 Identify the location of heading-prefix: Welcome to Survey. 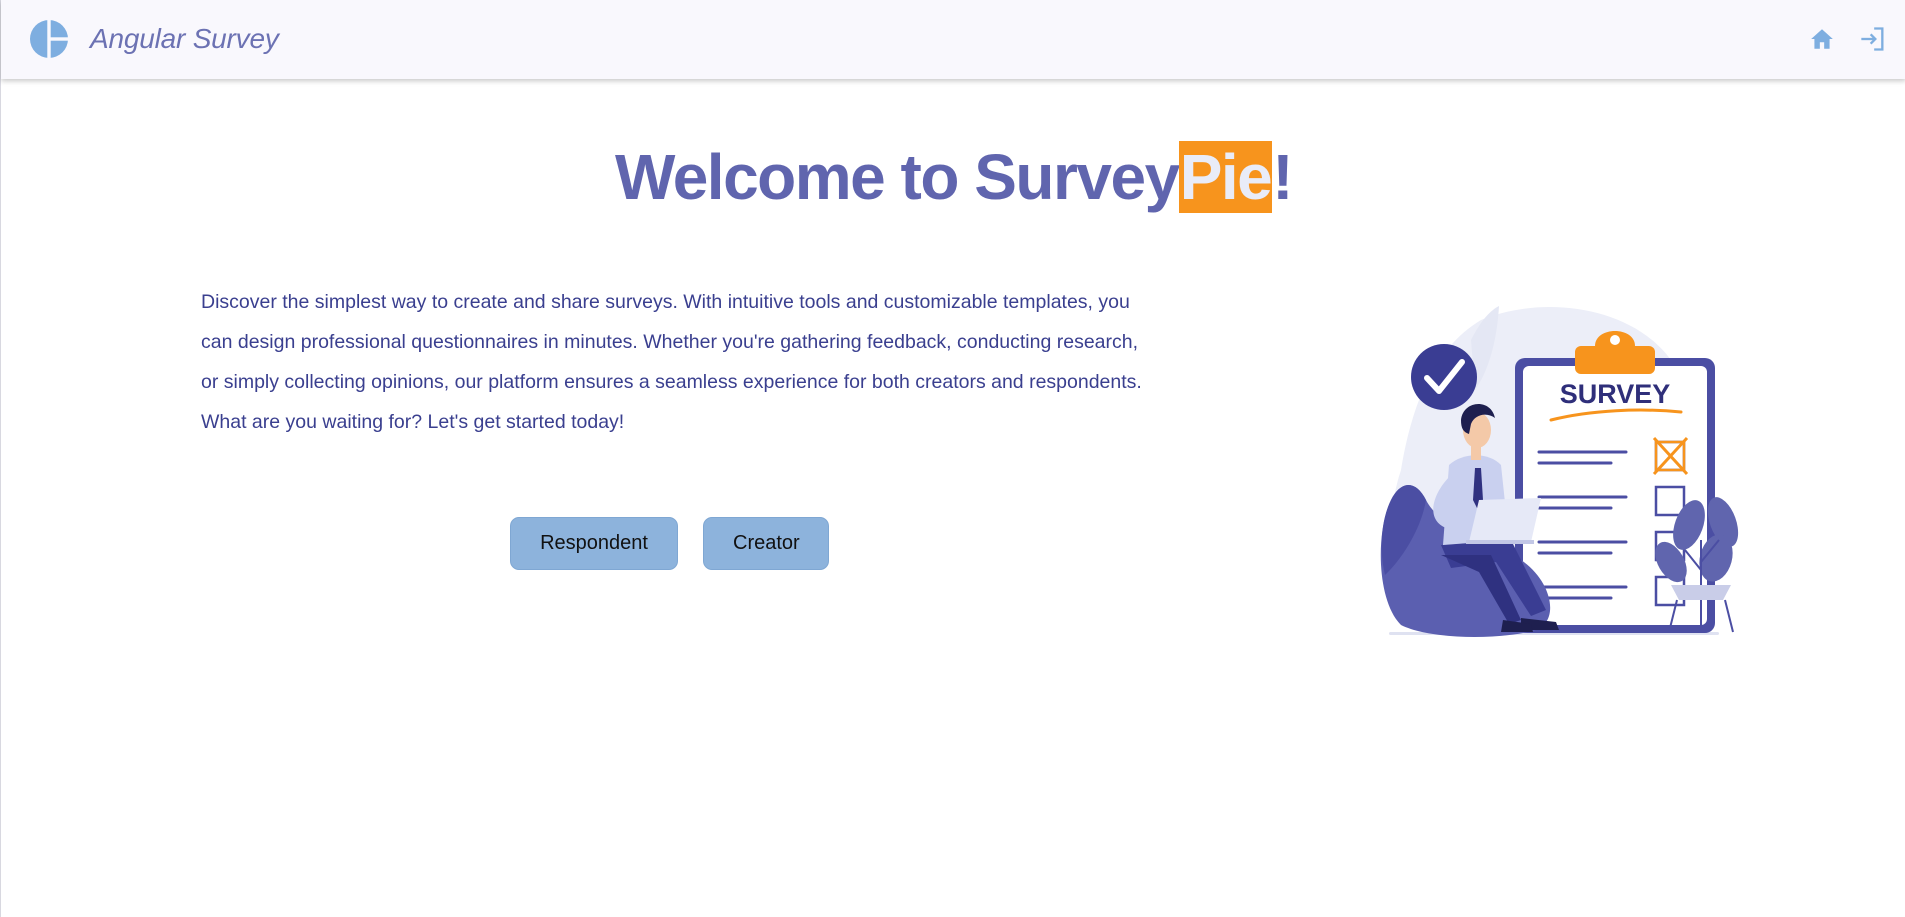
(897, 177).